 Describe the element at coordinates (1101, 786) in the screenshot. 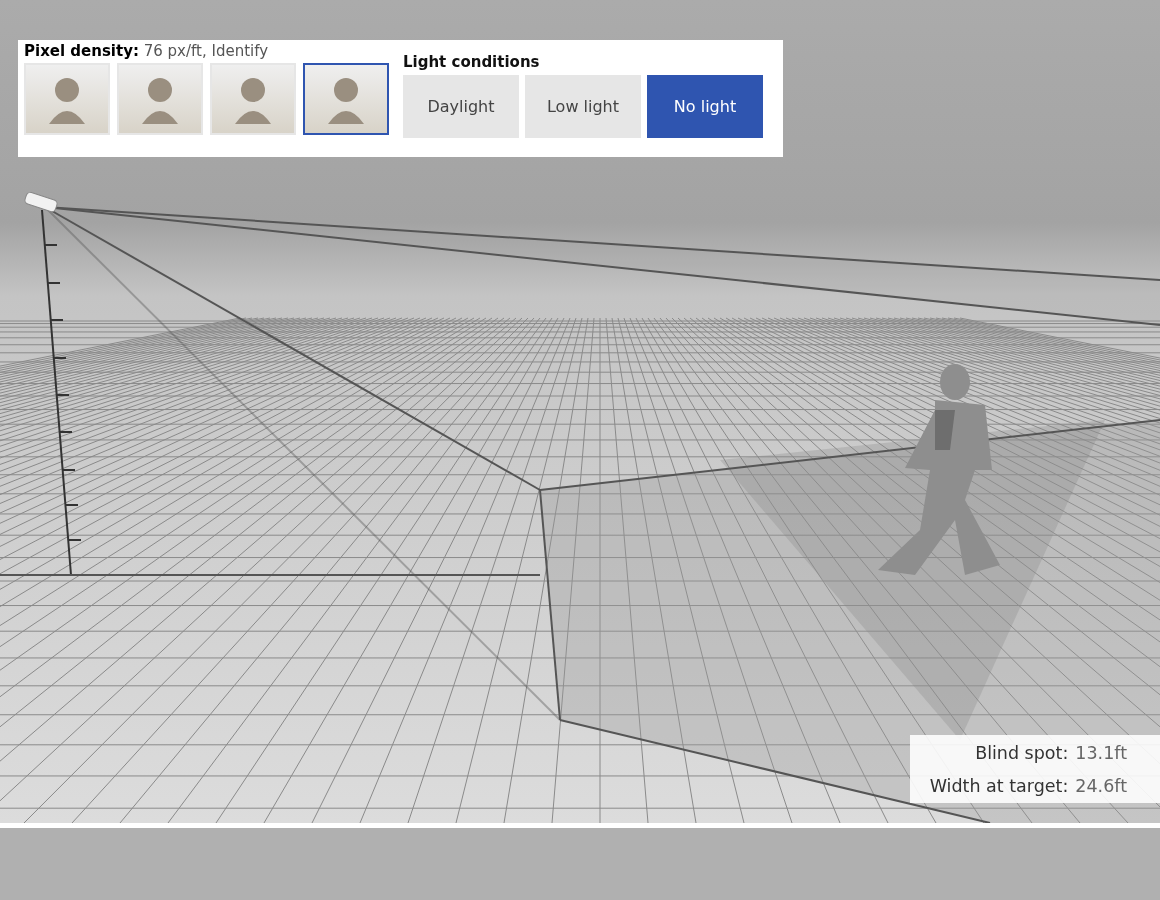

I see `measurement-value: 24.6ft` at that location.